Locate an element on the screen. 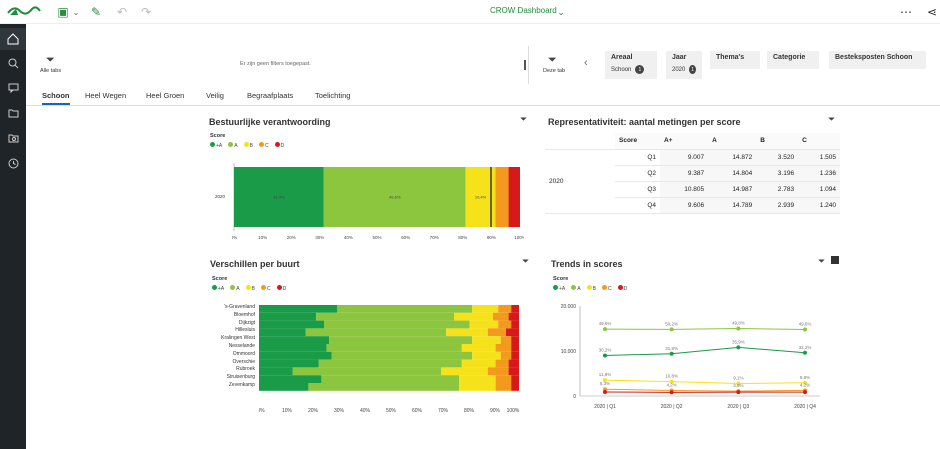  tick-label: 90% is located at coordinates (491, 237).